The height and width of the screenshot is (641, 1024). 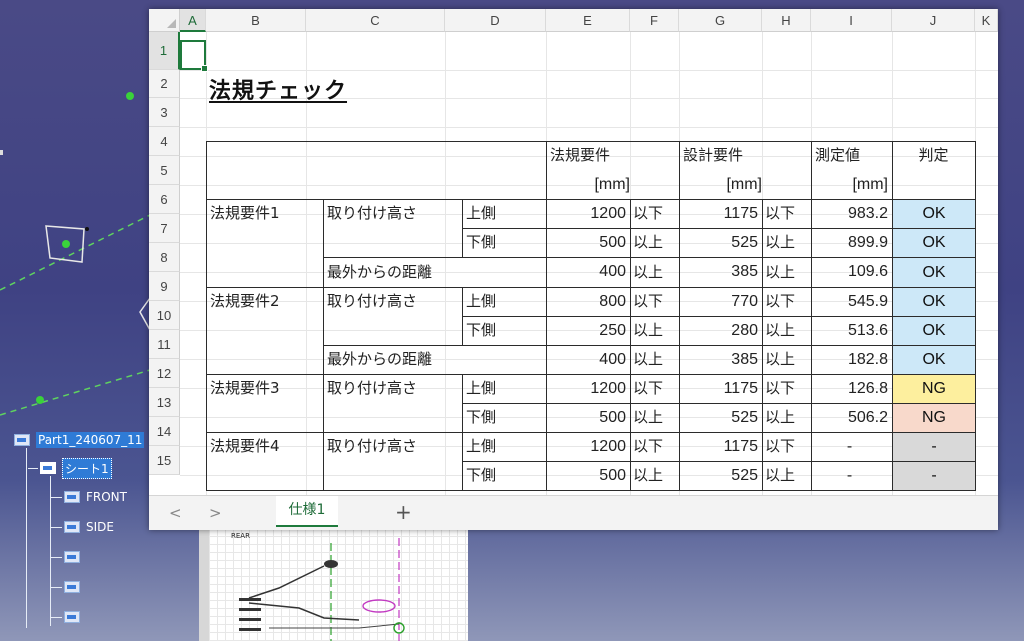 I want to click on row-header-4: 4, so click(x=164, y=141).